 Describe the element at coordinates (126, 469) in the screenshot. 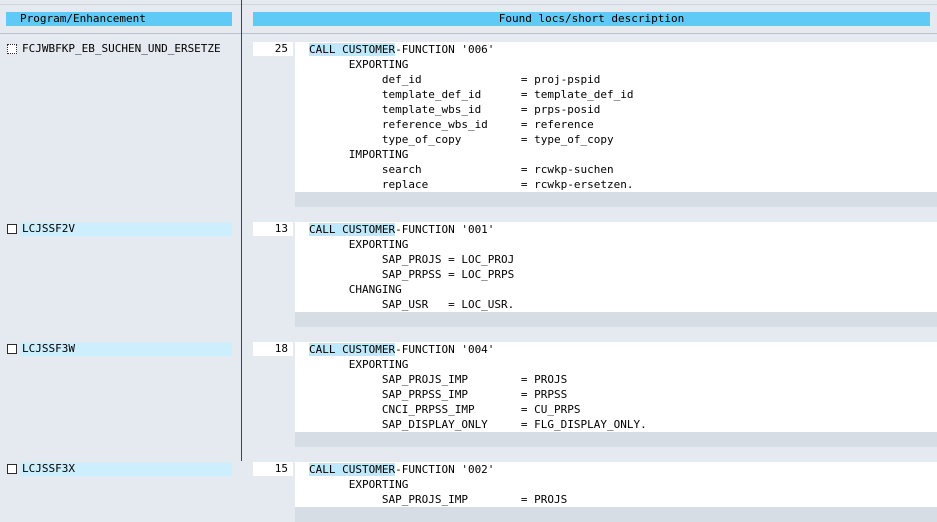

I see `program-name: LCJSSF3X` at that location.